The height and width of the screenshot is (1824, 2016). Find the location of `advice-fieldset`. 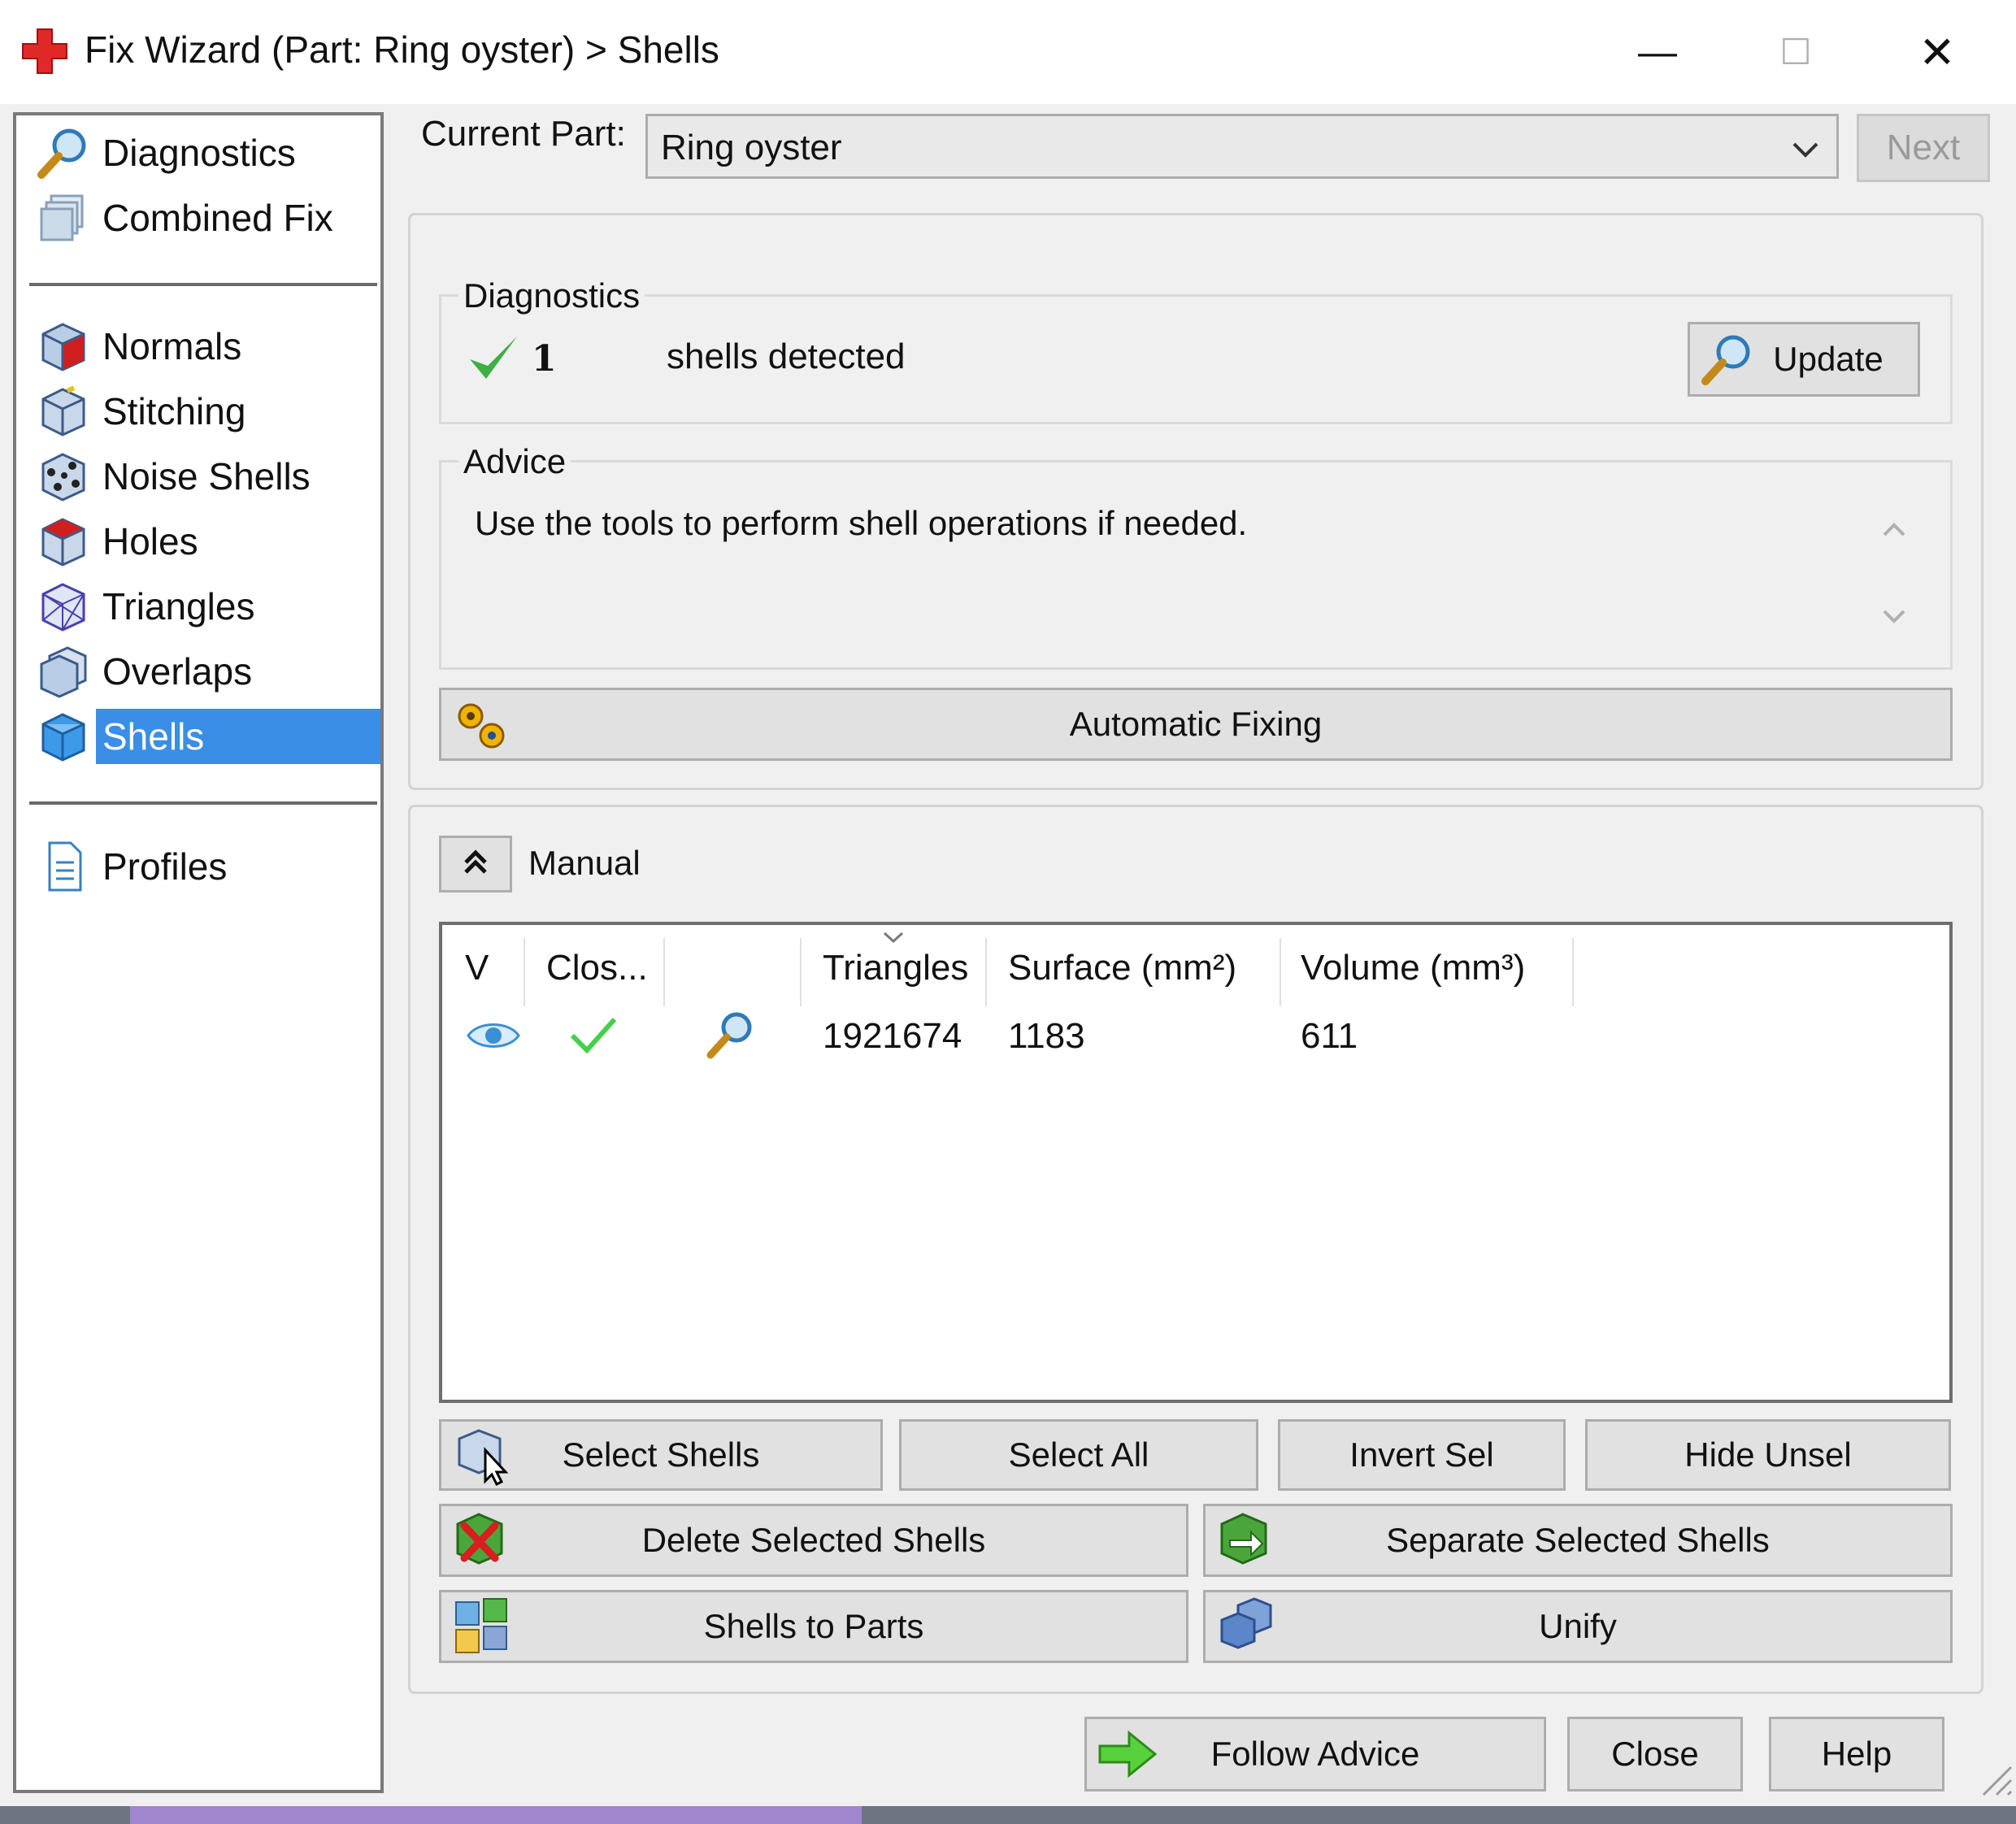

advice-fieldset is located at coordinates (1196, 565).